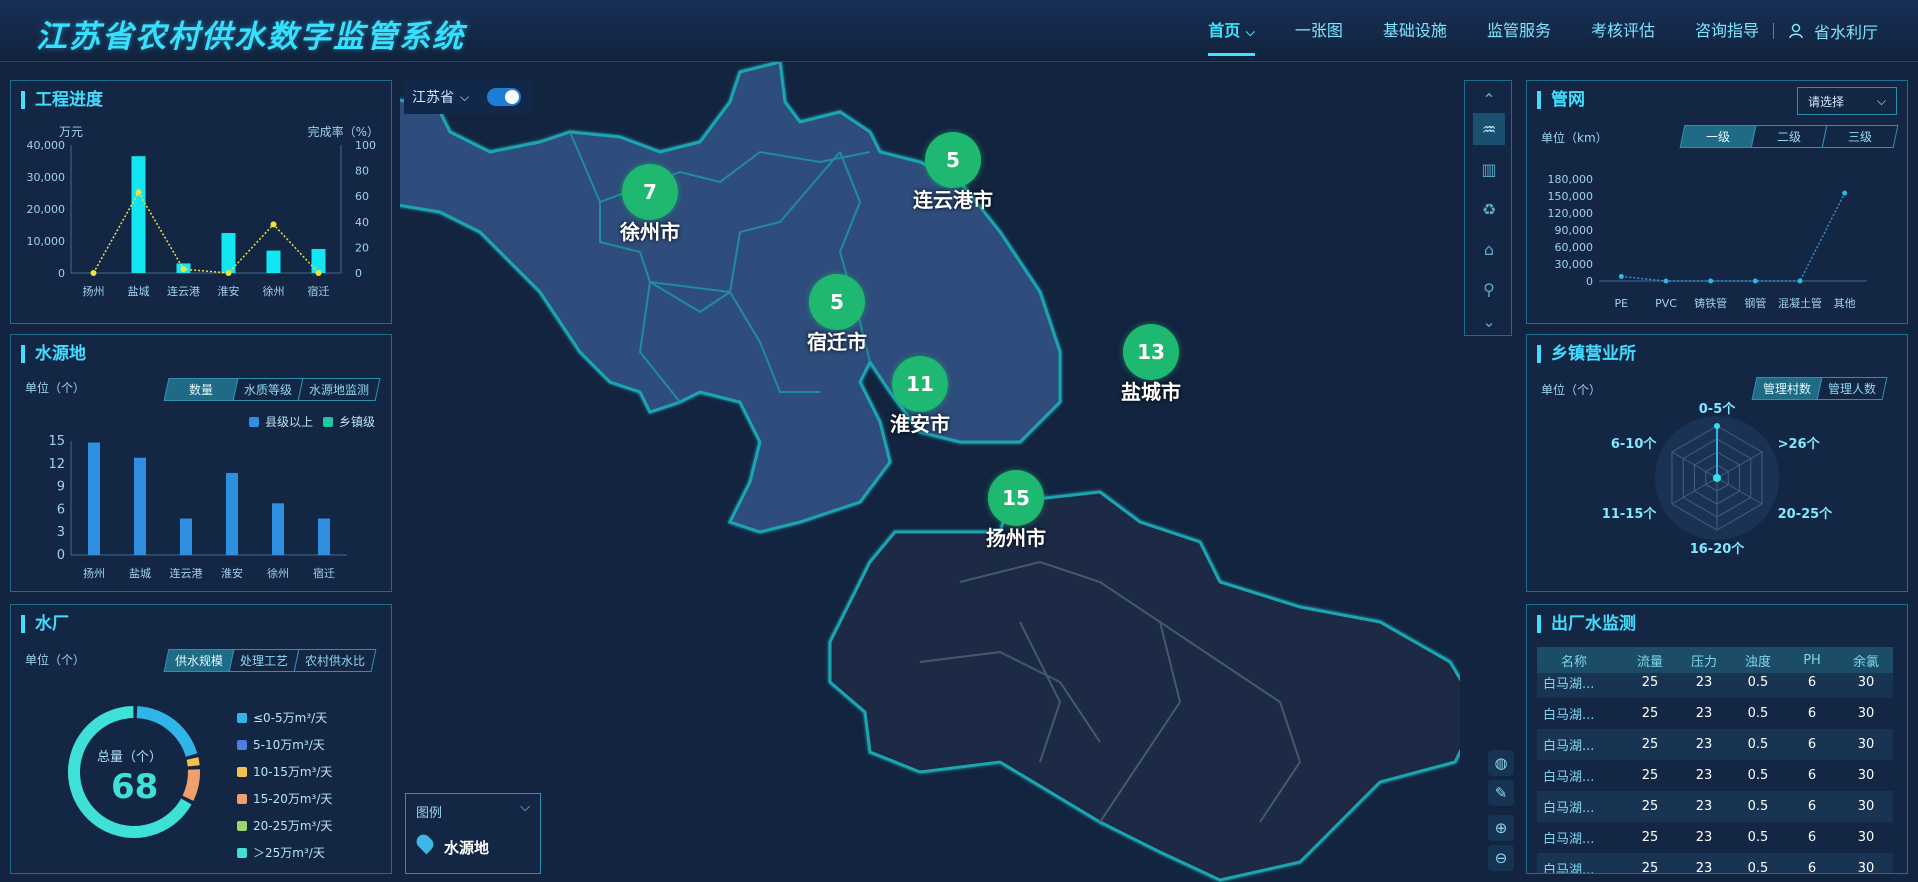  Describe the element at coordinates (1796, 31) in the screenshot. I see `user-icon` at that location.